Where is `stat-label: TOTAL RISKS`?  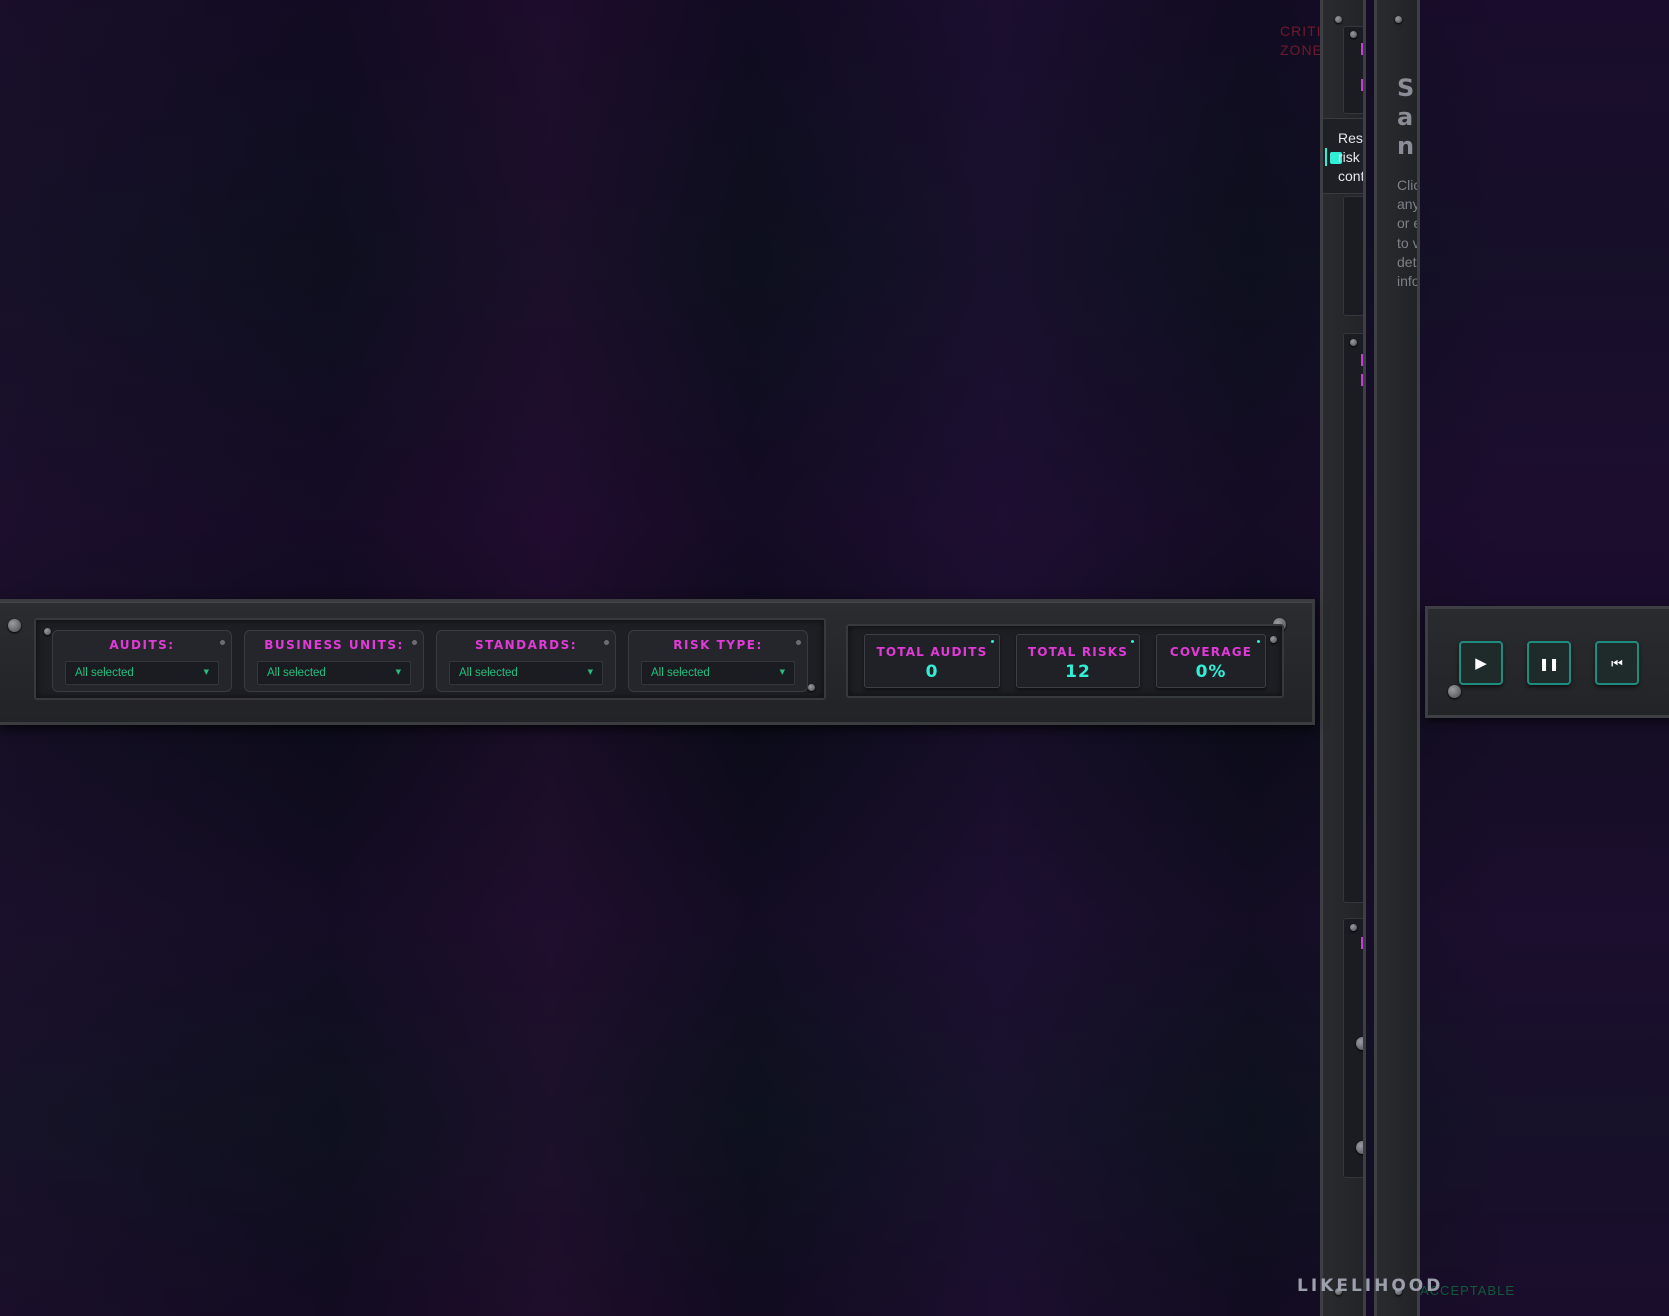 stat-label: TOTAL RISKS is located at coordinates (1078, 652).